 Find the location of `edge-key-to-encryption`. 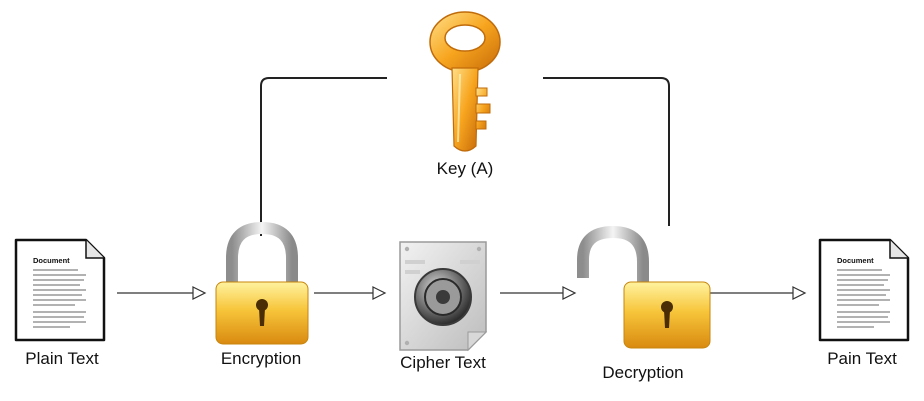

edge-key-to-encryption is located at coordinates (323, 156).